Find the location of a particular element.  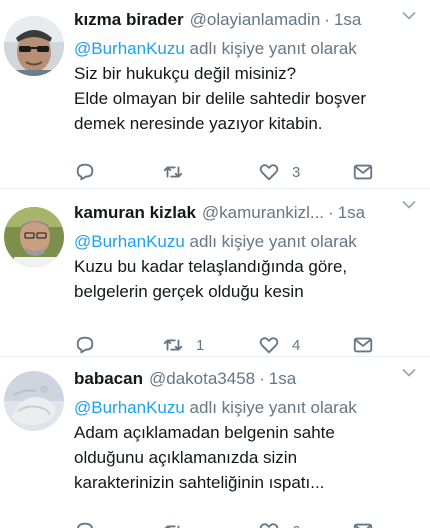

like-button: 3 is located at coordinates (279, 172).